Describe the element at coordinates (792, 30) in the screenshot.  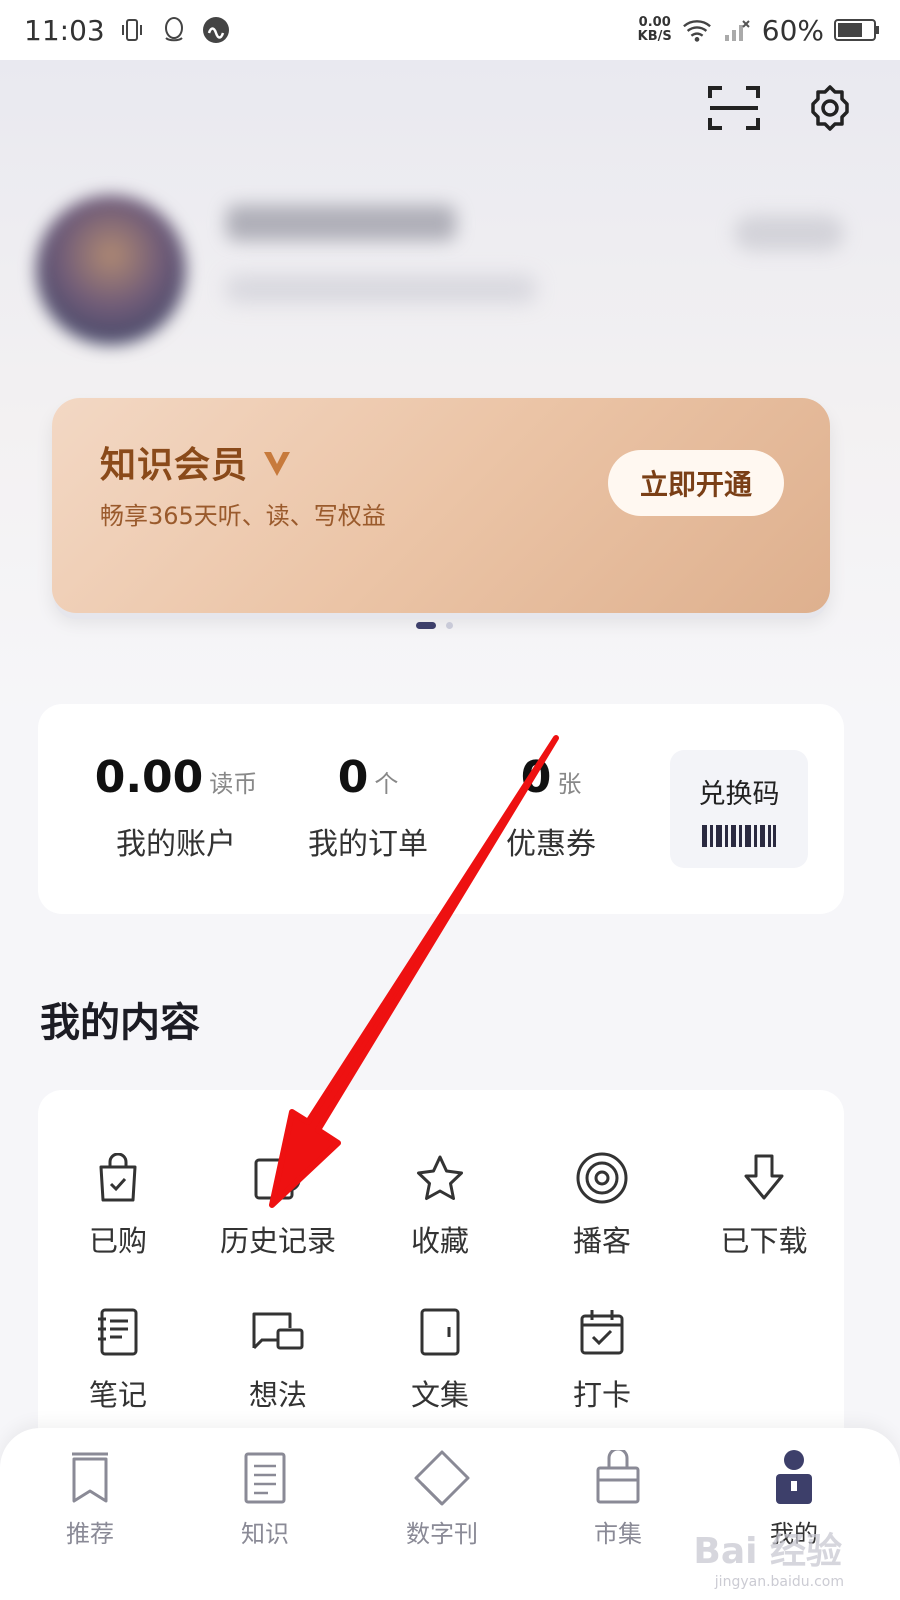
I see `battery-percent: 60%` at that location.